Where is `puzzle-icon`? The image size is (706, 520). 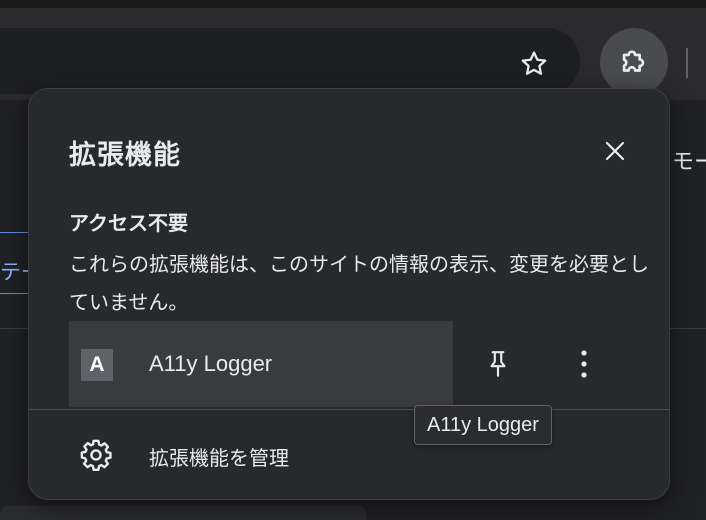
puzzle-icon is located at coordinates (633, 61).